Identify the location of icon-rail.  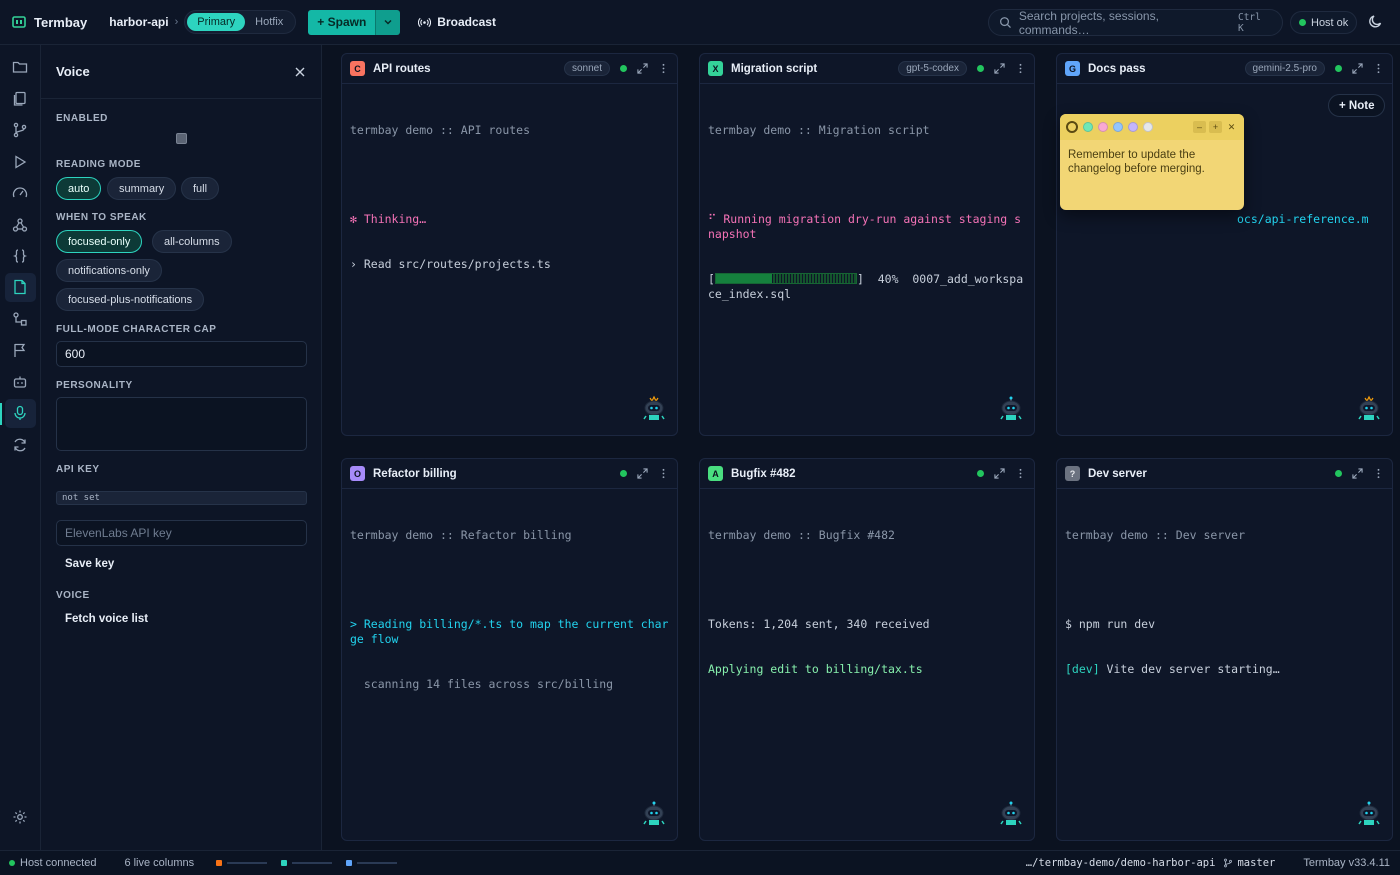
(20, 447).